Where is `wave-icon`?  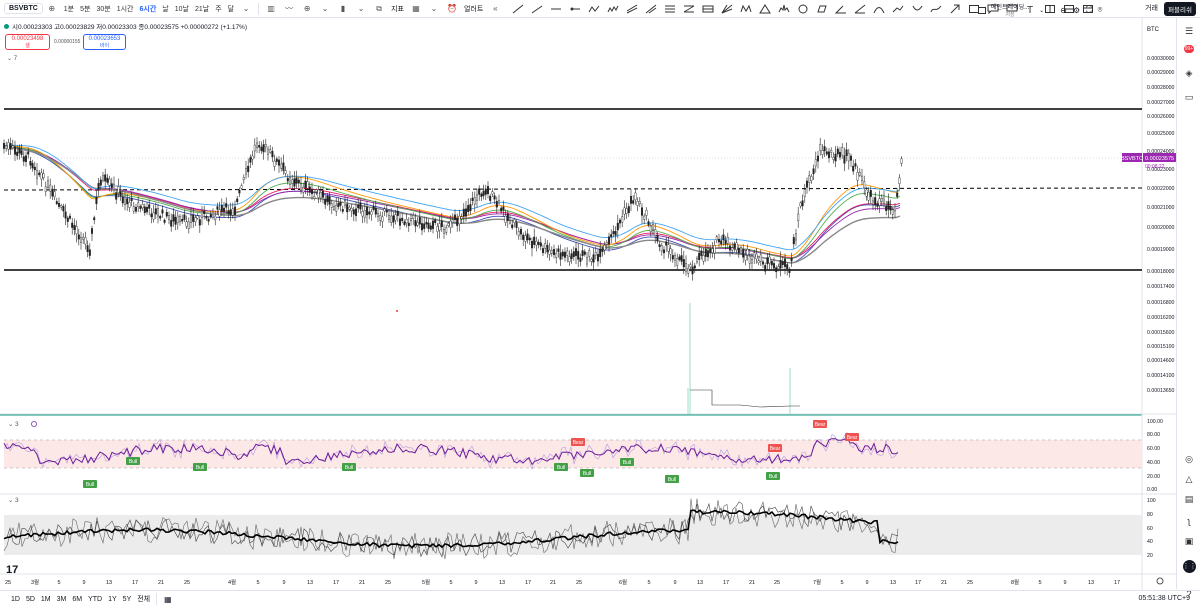
wave-icon is located at coordinates (613, 9).